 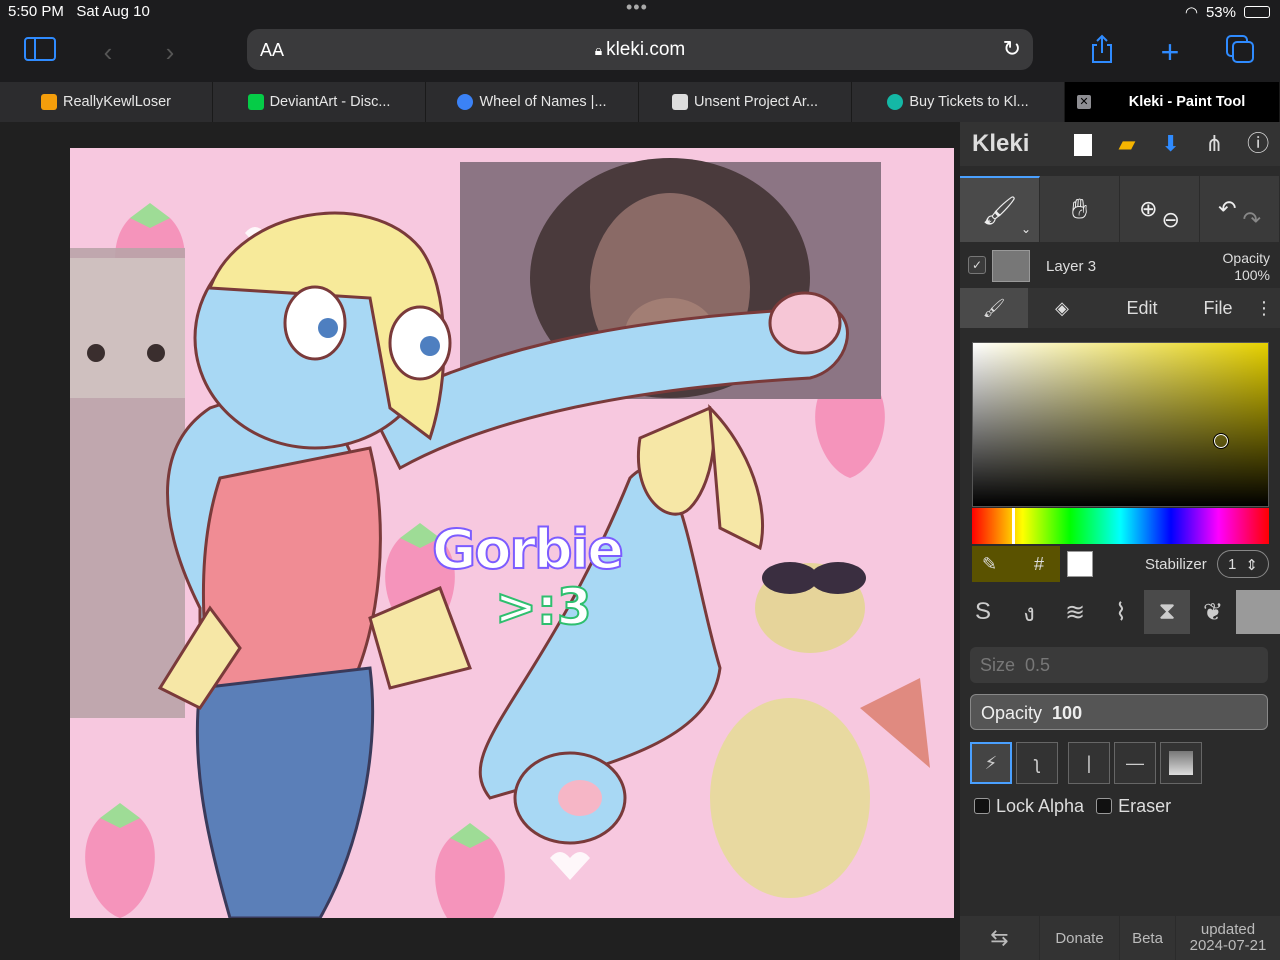 What do you see at coordinates (1160, 209) in the screenshot?
I see `zoom-tool: ⊕ ⊖` at bounding box center [1160, 209].